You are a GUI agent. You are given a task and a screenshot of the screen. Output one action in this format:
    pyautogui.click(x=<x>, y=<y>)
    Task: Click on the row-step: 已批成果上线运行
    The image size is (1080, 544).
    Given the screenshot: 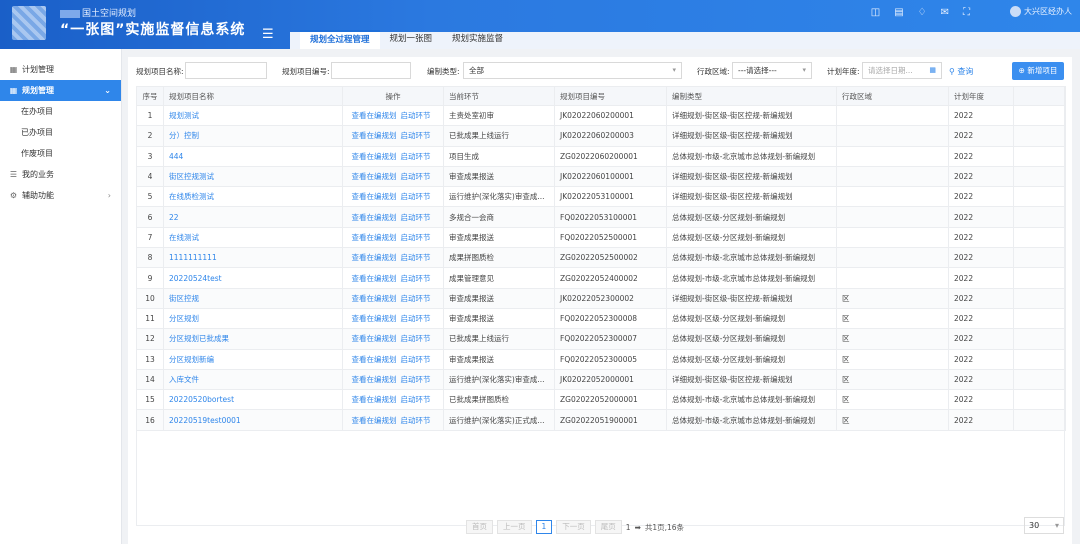 What is the action you would take?
    pyautogui.click(x=499, y=136)
    